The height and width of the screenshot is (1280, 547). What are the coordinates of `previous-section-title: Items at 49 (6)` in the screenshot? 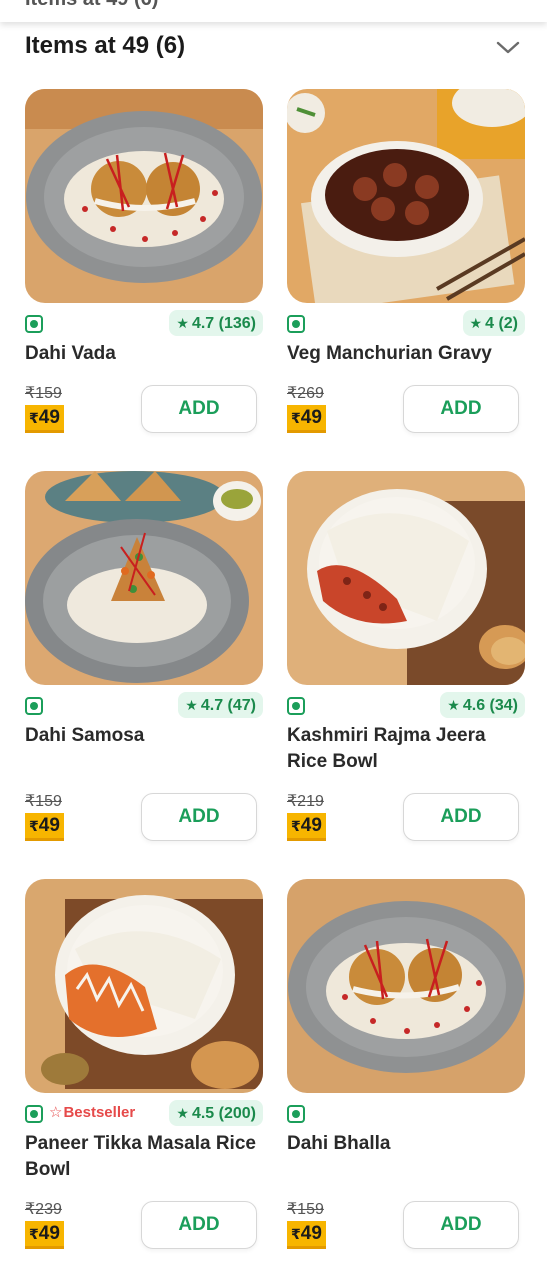 It's located at (91, 5).